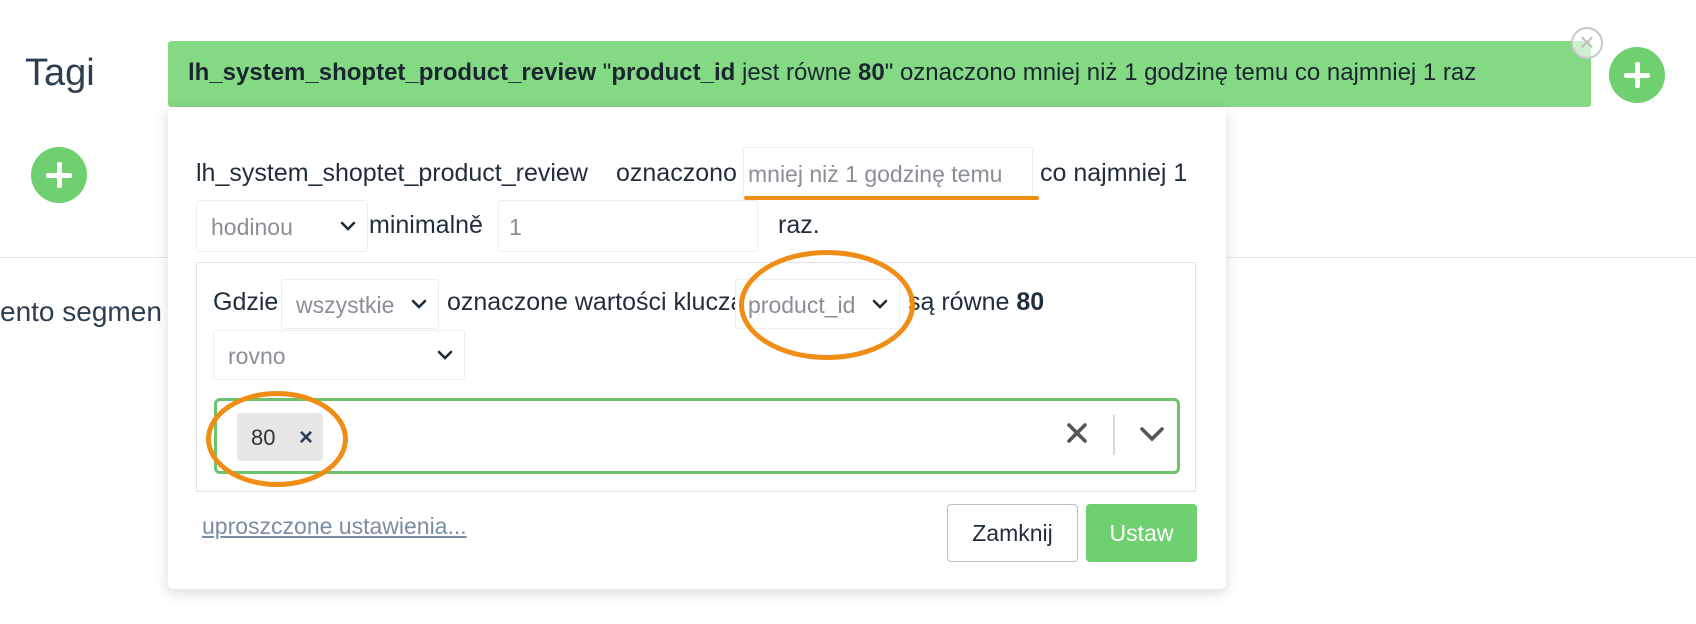 The height and width of the screenshot is (624, 1696). What do you see at coordinates (962, 302) in the screenshot?
I see `equal-prefix: są równe` at bounding box center [962, 302].